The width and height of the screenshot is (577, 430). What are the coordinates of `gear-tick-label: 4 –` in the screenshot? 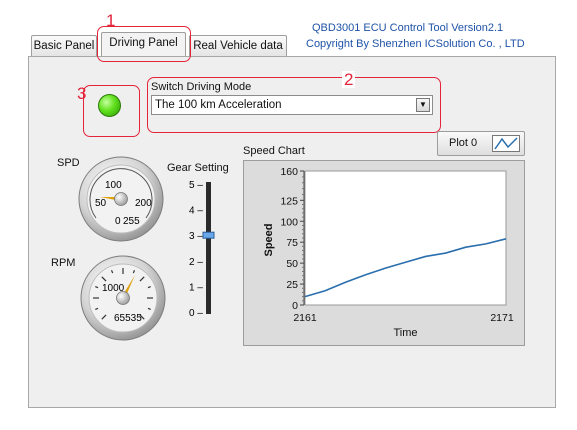 It's located at (196, 211).